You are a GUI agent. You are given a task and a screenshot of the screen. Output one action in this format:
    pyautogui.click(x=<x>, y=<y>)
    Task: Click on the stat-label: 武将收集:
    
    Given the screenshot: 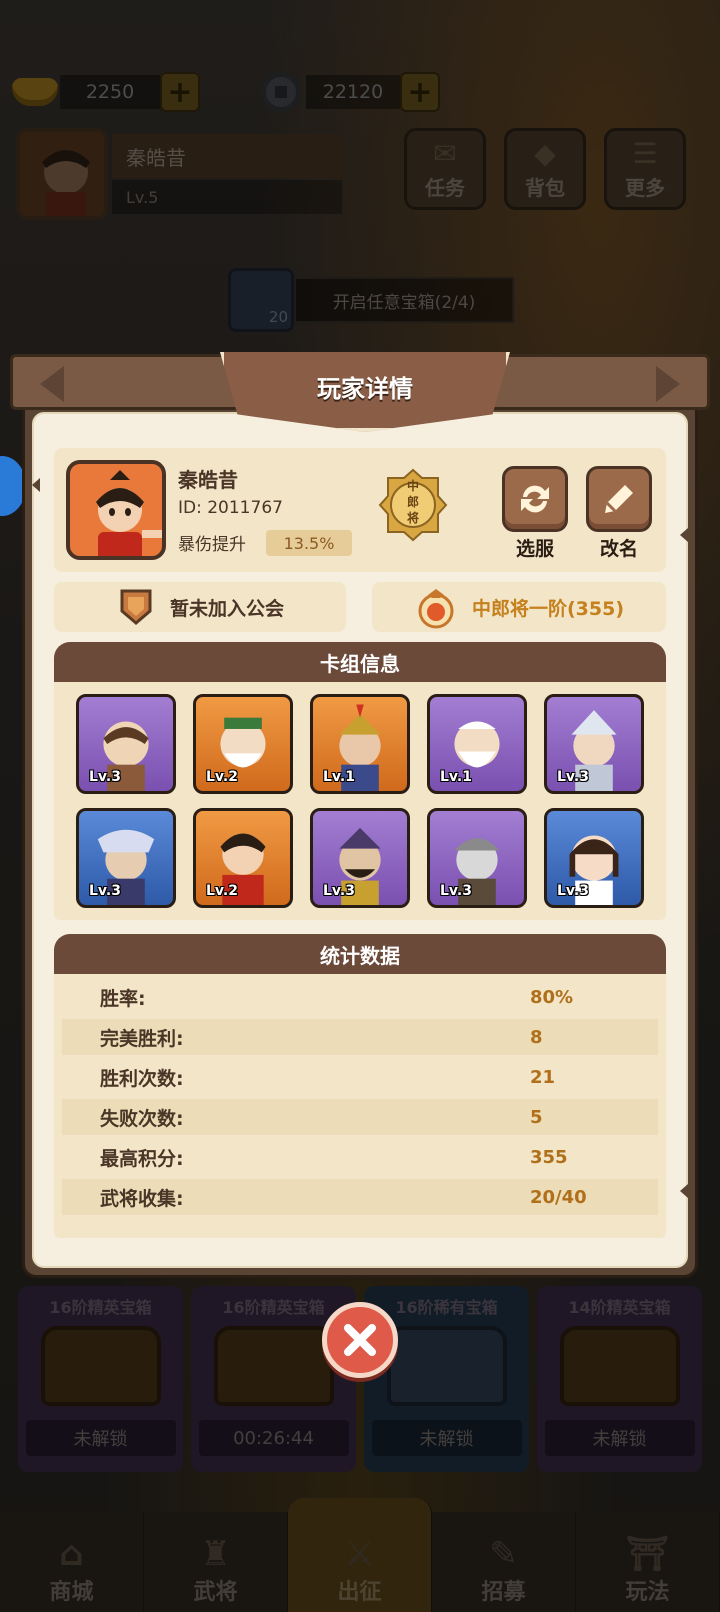 What is the action you would take?
    pyautogui.click(x=142, y=1198)
    